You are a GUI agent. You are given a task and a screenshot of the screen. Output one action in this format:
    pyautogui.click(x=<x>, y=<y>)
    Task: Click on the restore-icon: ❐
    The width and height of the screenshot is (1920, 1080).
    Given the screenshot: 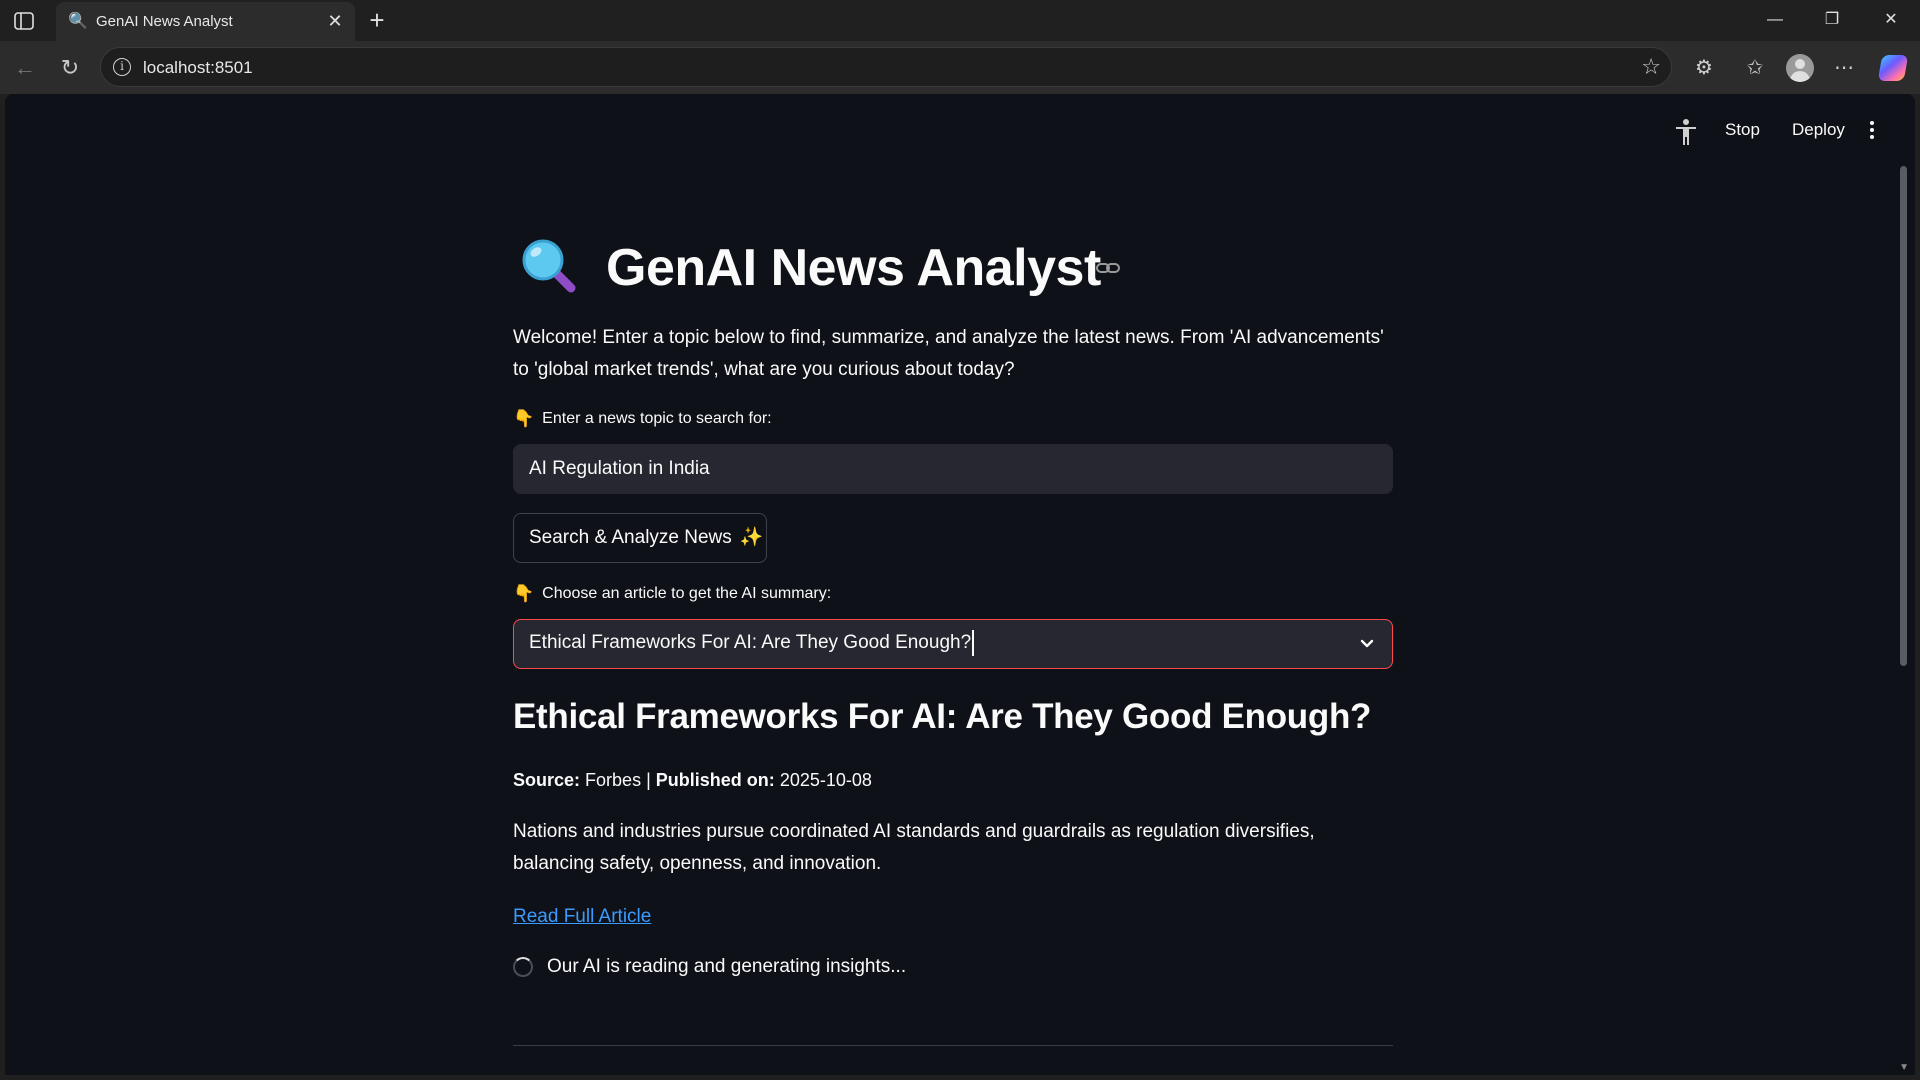 What is the action you would take?
    pyautogui.click(x=1832, y=20)
    